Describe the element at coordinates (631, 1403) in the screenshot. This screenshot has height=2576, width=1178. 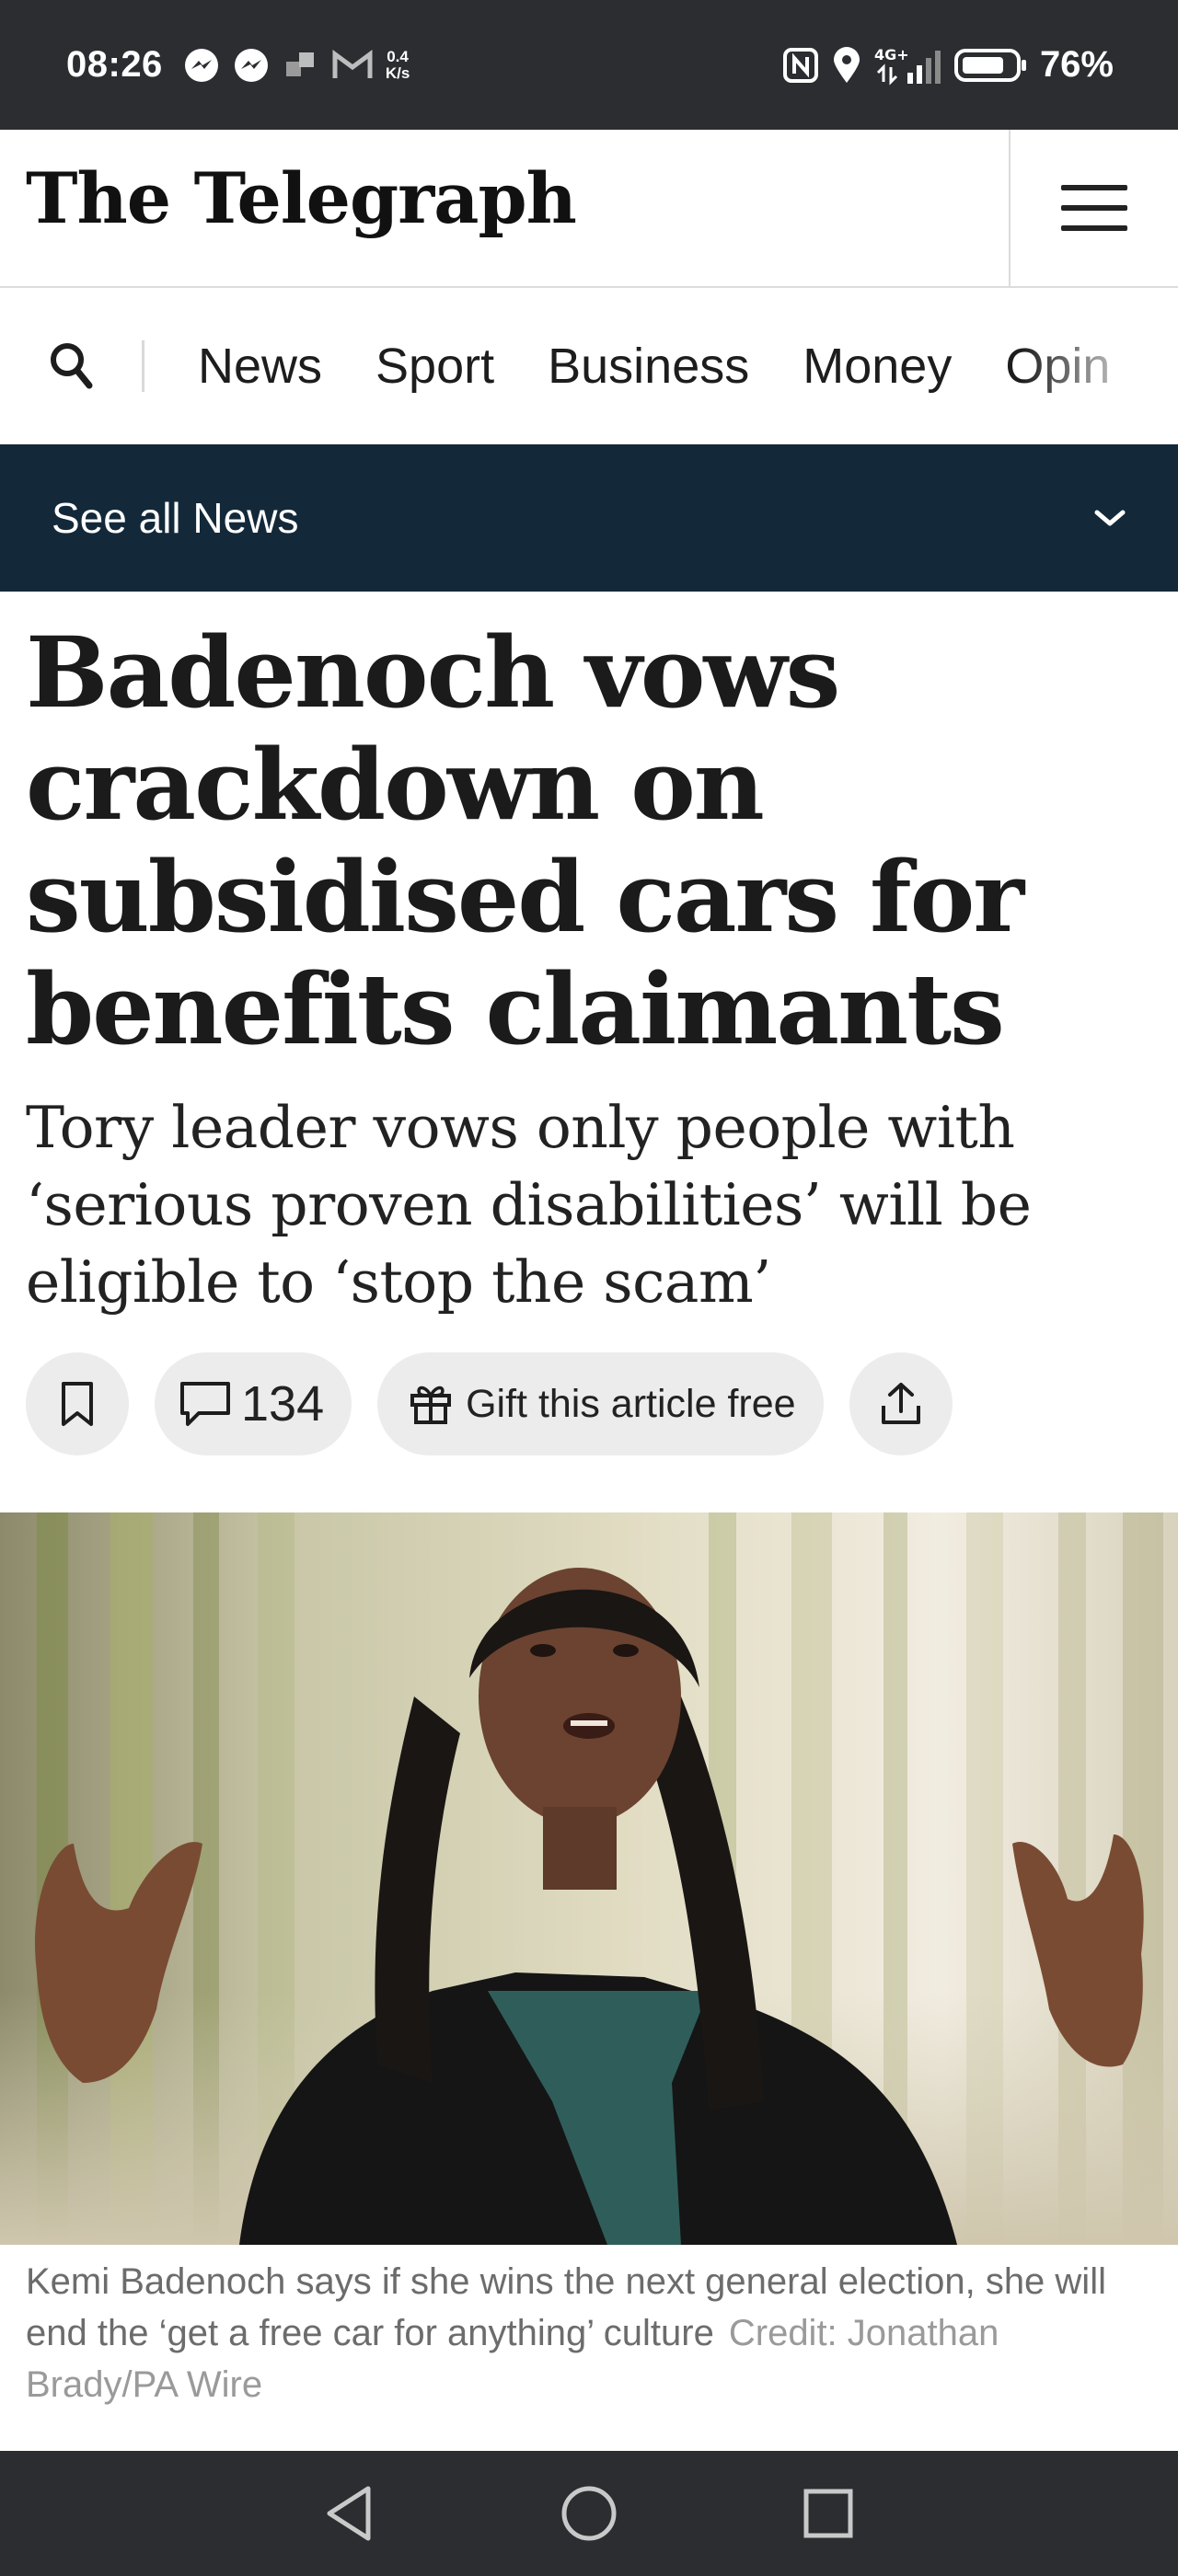
I see `gift-article-label: Gift this article free` at that location.